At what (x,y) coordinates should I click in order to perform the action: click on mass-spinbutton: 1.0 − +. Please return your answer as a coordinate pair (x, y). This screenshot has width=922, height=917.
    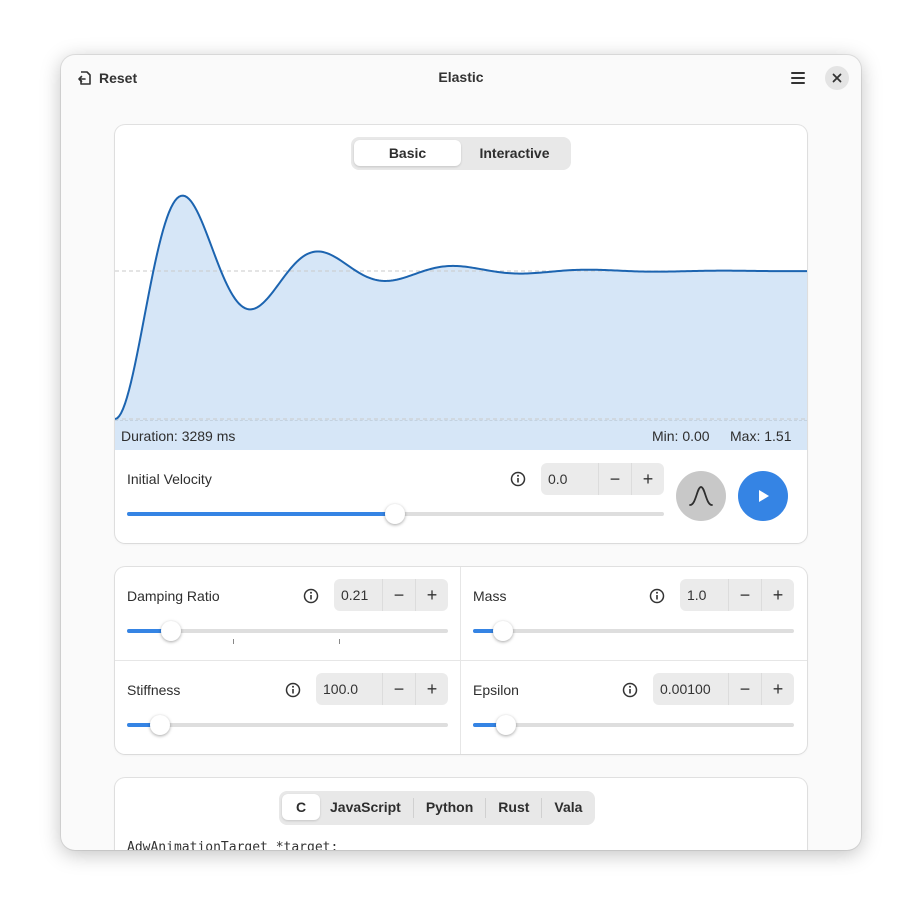
    Looking at the image, I should click on (737, 595).